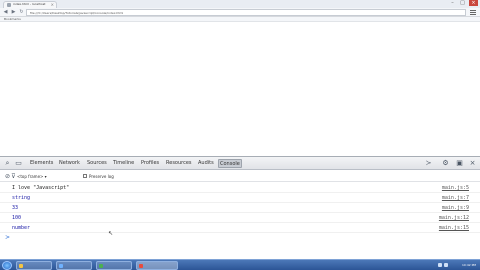 This screenshot has width=480, height=270. I want to click on tab-audits: Audits, so click(206, 163).